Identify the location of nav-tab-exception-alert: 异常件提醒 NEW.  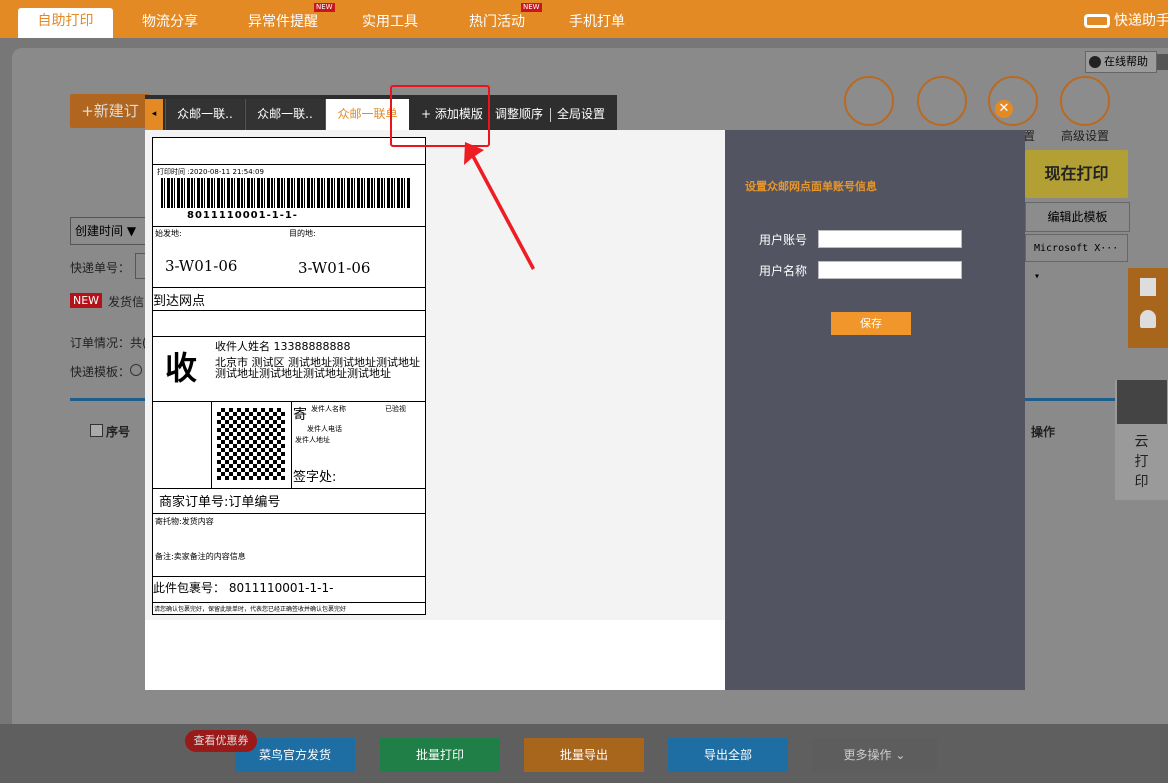
(283, 20).